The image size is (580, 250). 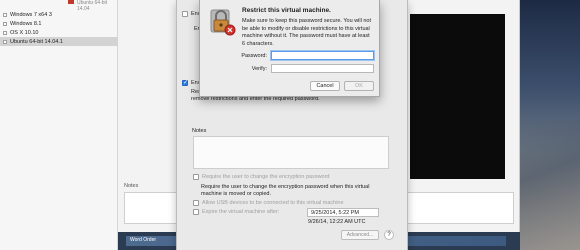 I want to click on password-label: Password:, so click(x=254, y=56).